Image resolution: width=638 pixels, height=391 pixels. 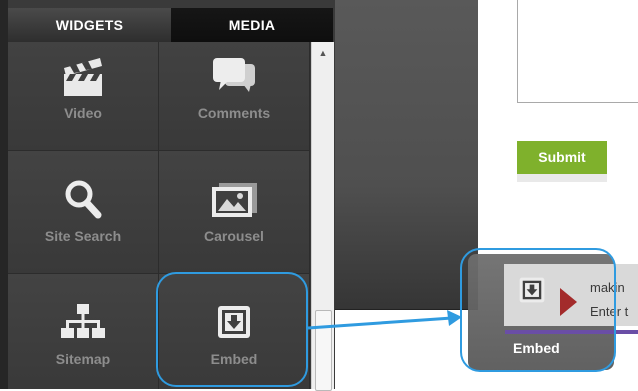 What do you see at coordinates (384, 320) in the screenshot?
I see `drag-connector-arrow-icon` at bounding box center [384, 320].